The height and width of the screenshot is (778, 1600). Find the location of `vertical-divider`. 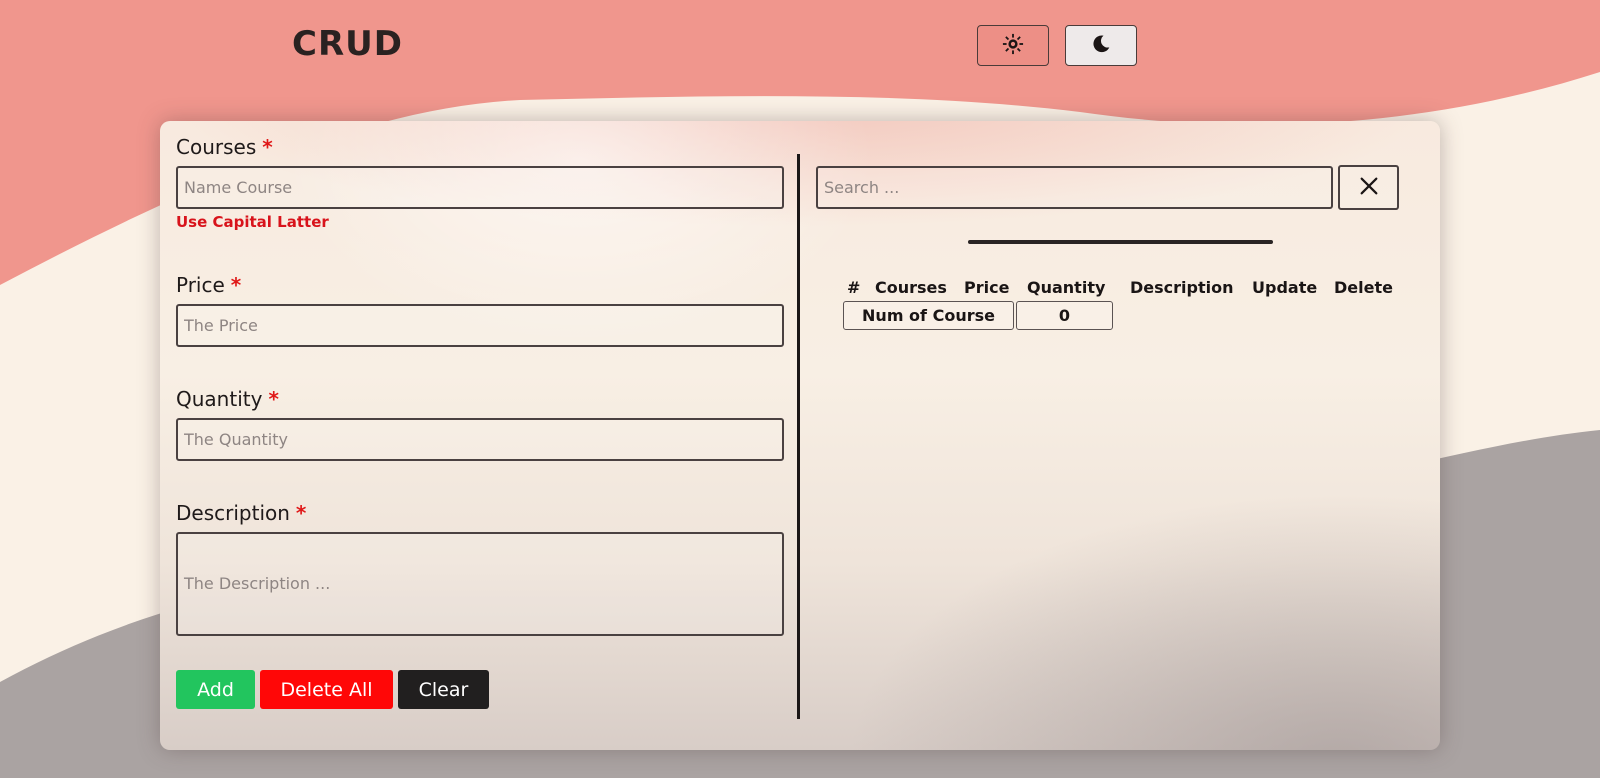

vertical-divider is located at coordinates (798, 436).